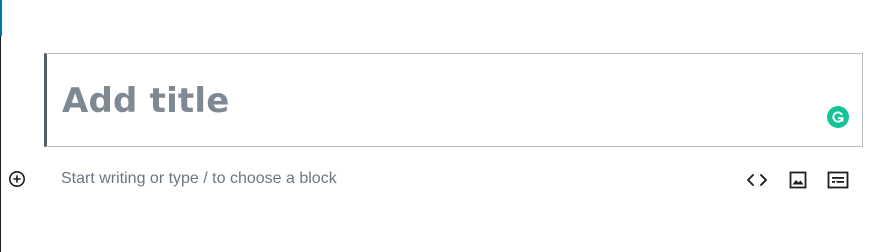  Describe the element at coordinates (146, 101) in the screenshot. I see `post-title-placeholder: Add title` at that location.